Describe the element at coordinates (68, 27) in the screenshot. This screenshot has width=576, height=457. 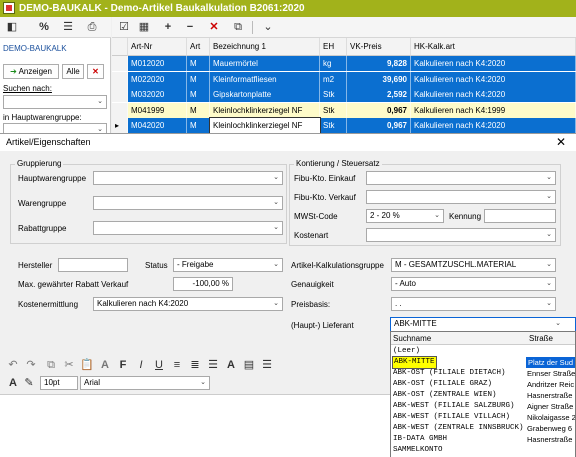
I see `list-icon: ☰` at that location.